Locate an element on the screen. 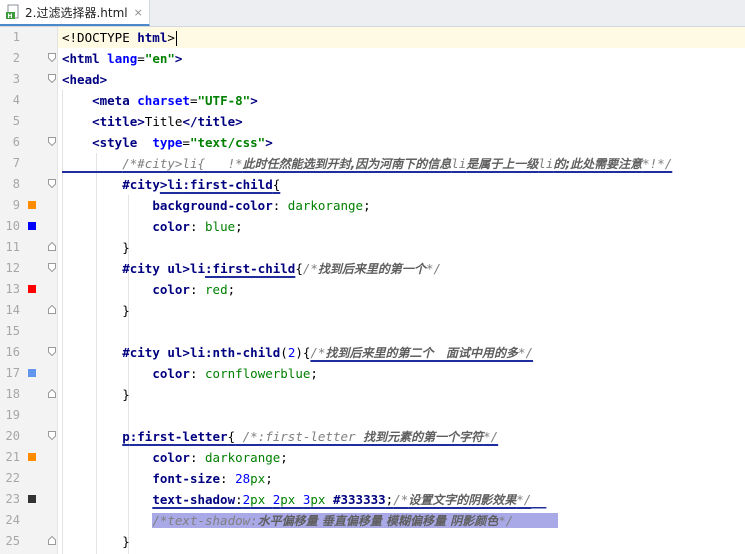  line-number: 12 is located at coordinates (12, 268).